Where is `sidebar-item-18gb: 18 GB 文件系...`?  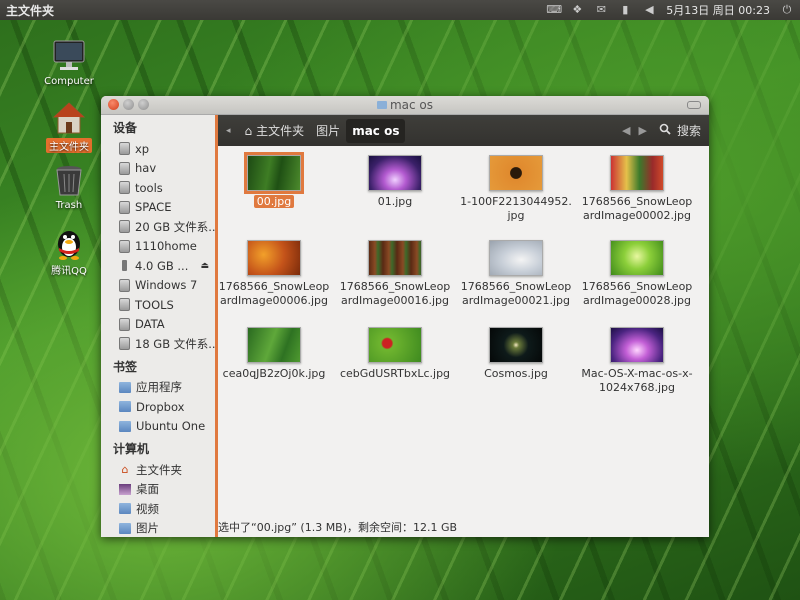 sidebar-item-18gb: 18 GB 文件系... is located at coordinates (158, 344).